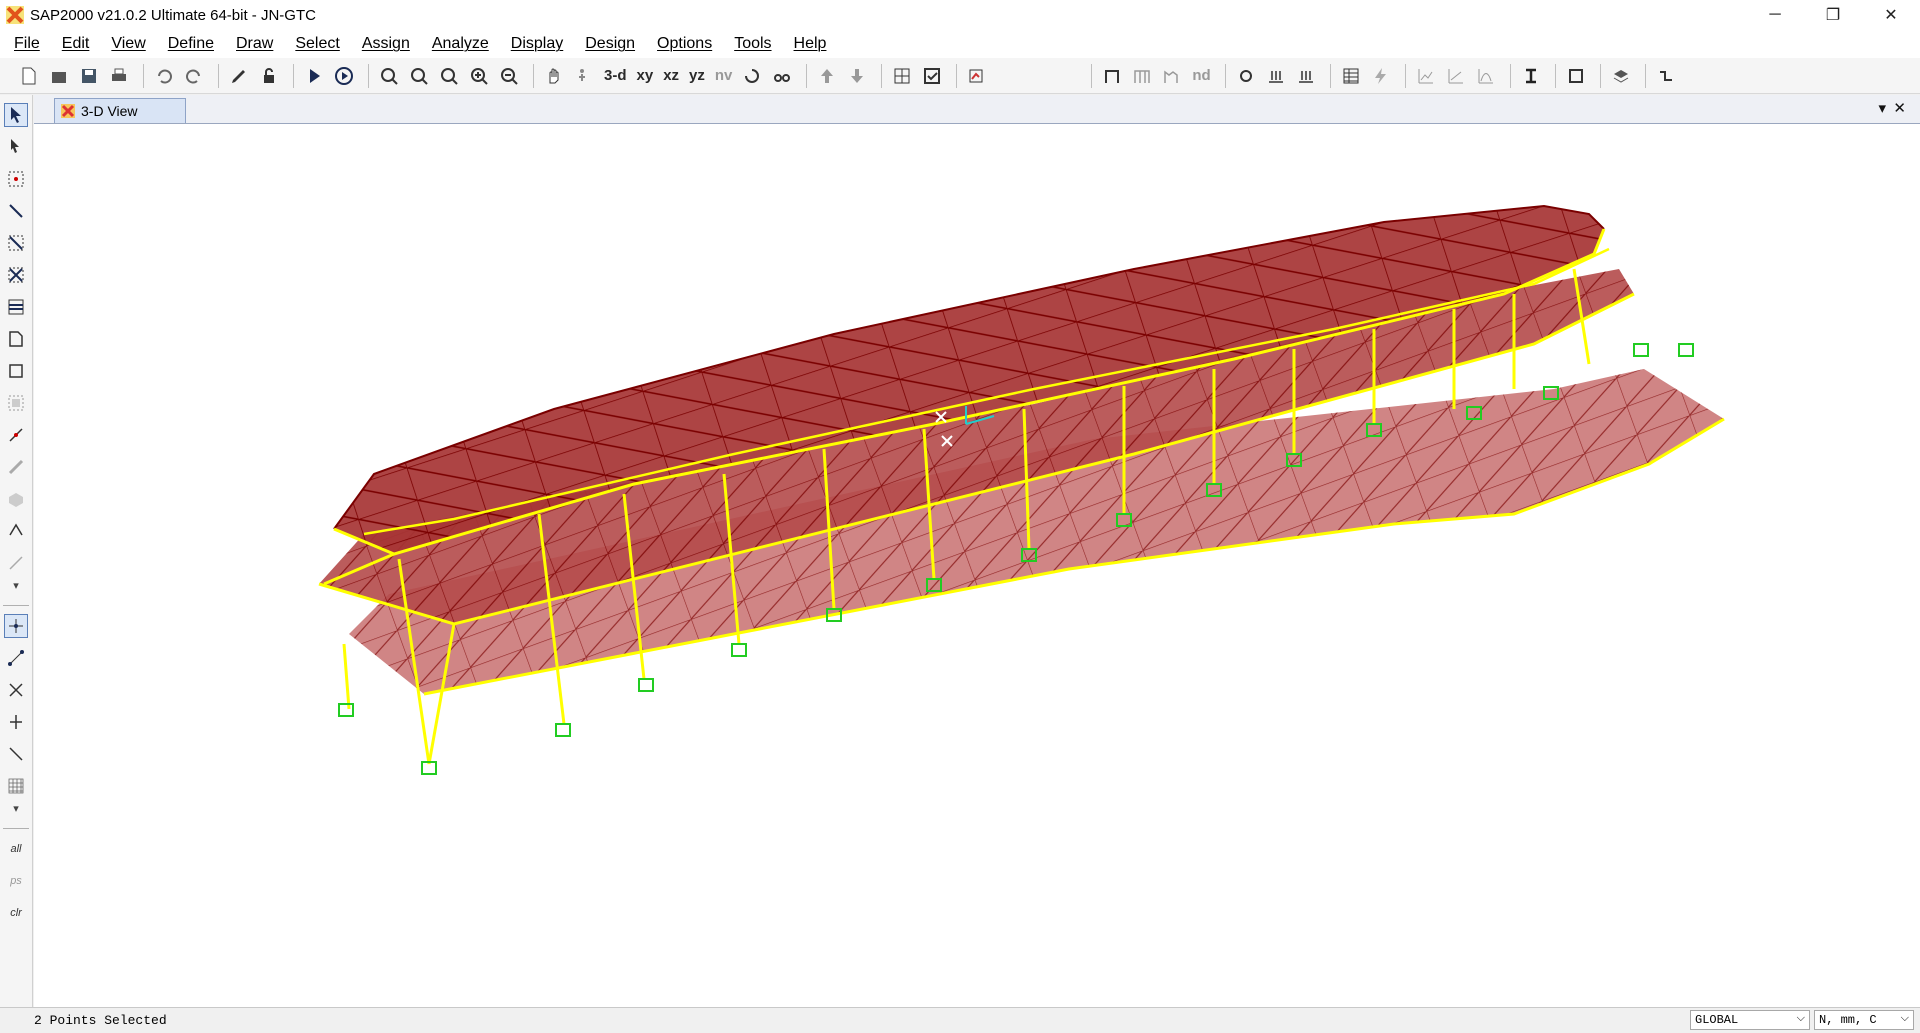 This screenshot has width=1920, height=1033. I want to click on graph-dropdown, so click(1486, 76).